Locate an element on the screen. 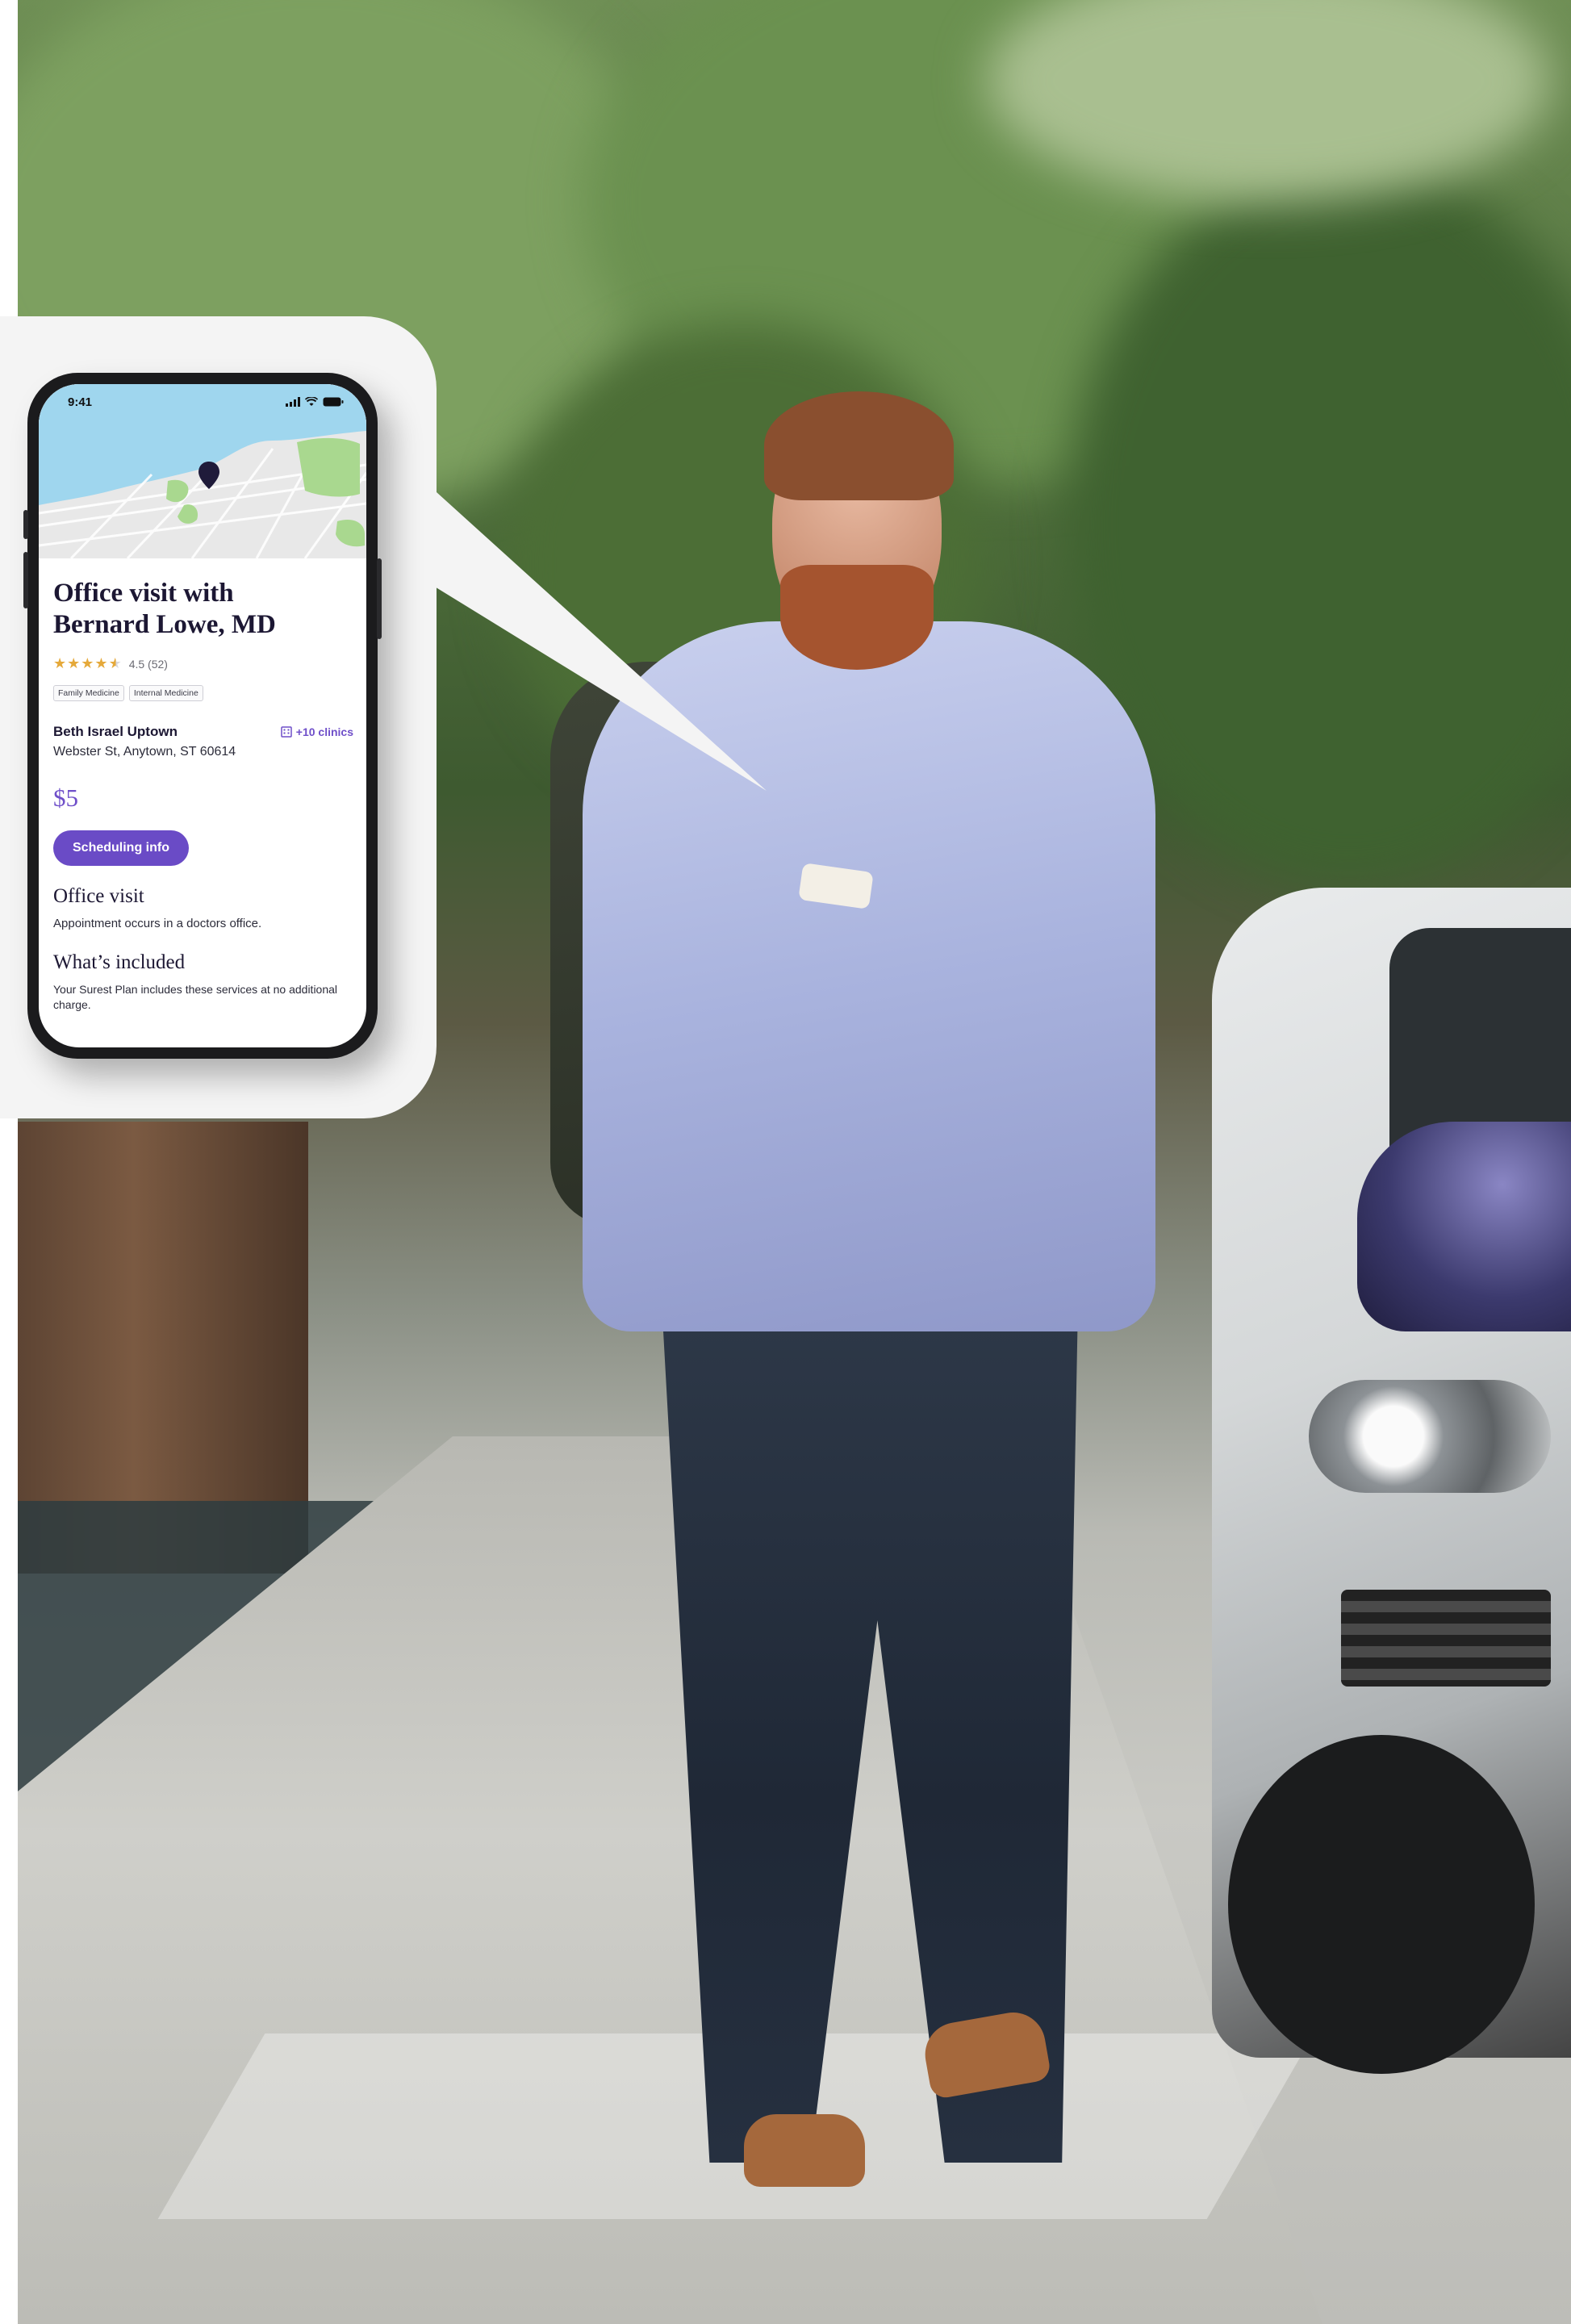  status-time: 9:41 is located at coordinates (81, 402).